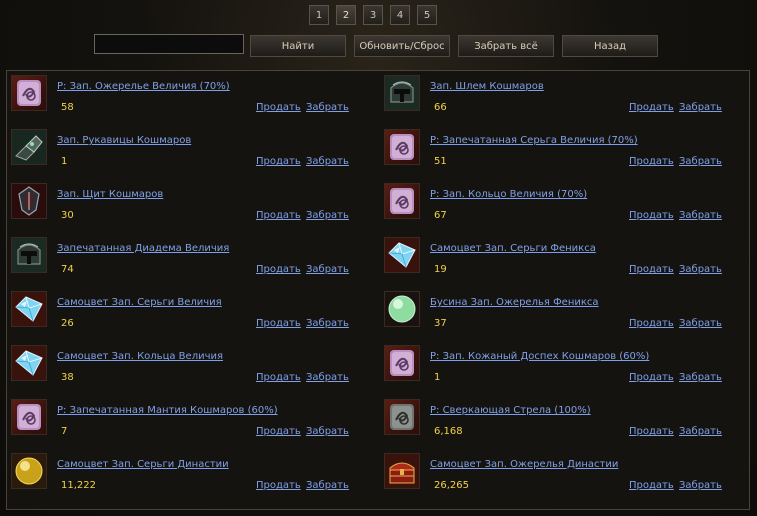 The width and height of the screenshot is (757, 516). Describe the element at coordinates (524, 464) in the screenshot. I see `item-name-link: Самоцвет Зап. Ожерелья Династии` at that location.